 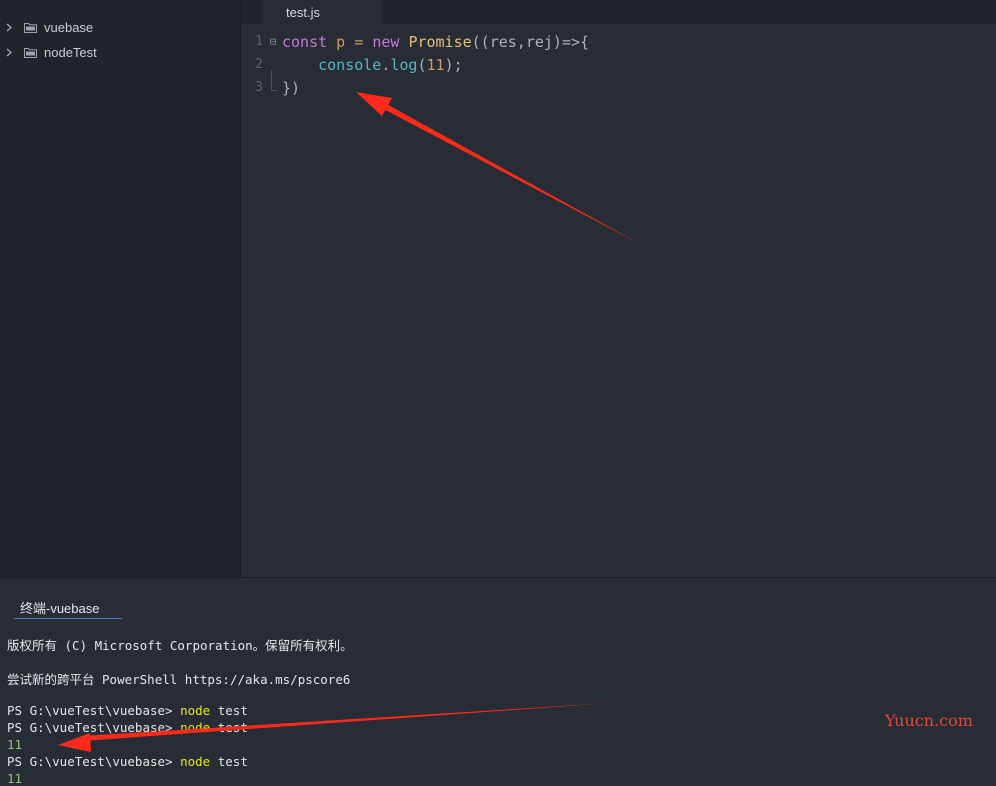 I want to click on token-number: 11, so click(x=435, y=64).